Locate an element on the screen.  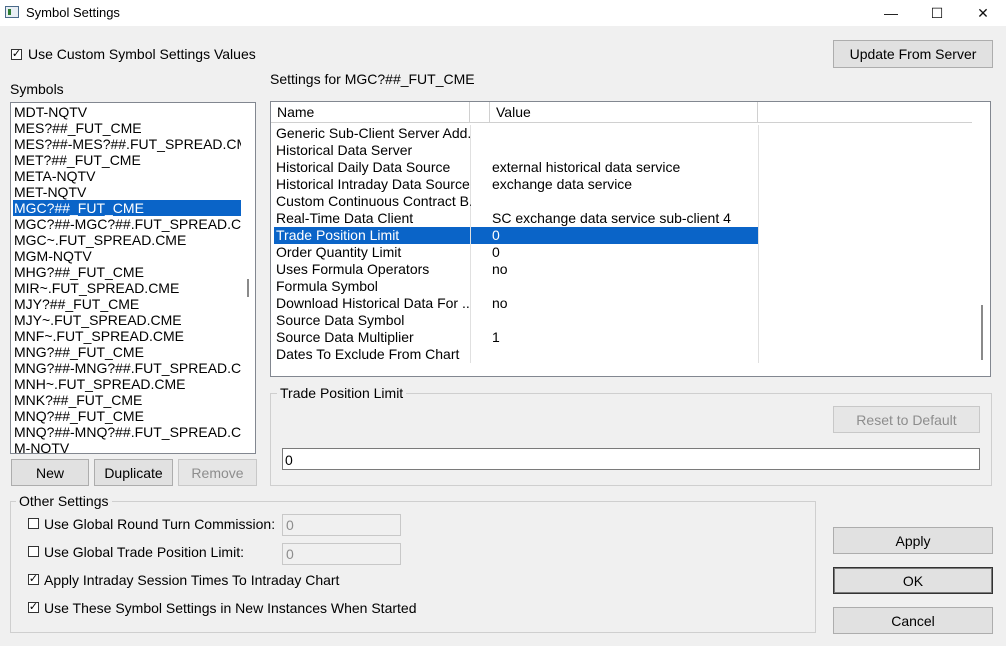
grid-row: Uses Formula Operators no is located at coordinates (622, 269).